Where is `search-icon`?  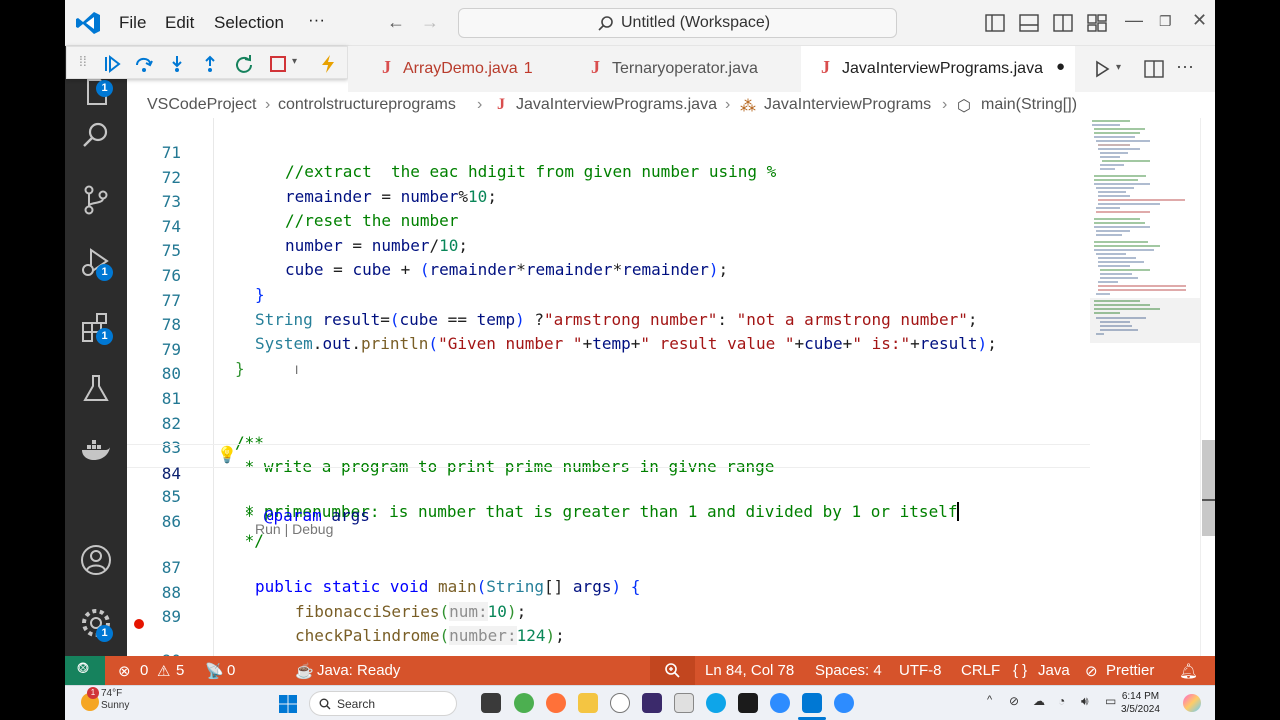 search-icon is located at coordinates (96, 136).